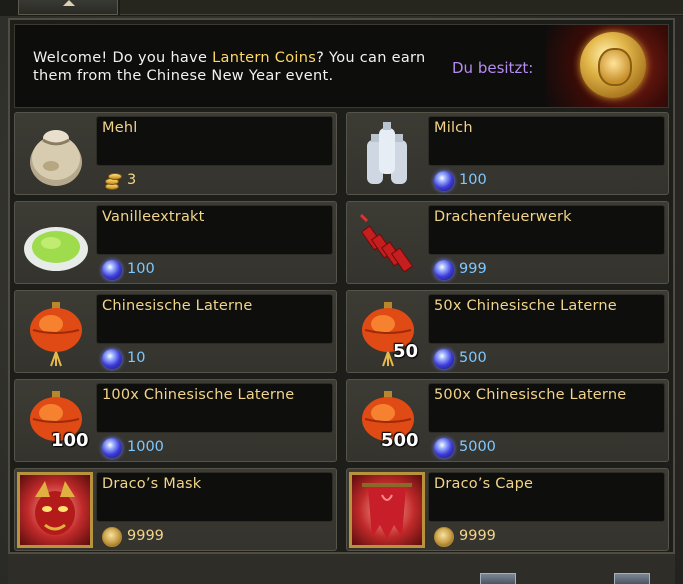  Describe the element at coordinates (493, 68) in the screenshot. I see `owned-label: Du besitzt:` at that location.